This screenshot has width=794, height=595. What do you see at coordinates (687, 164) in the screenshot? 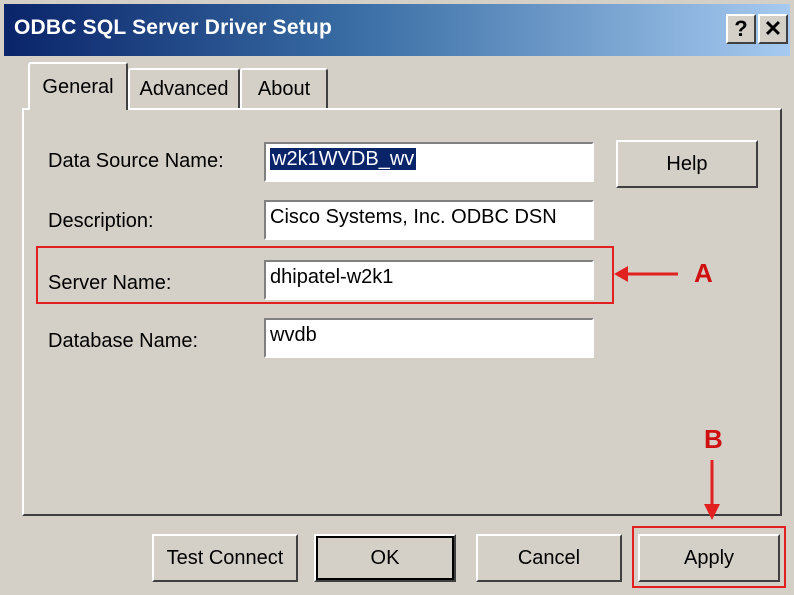
I see `help-button: Help` at bounding box center [687, 164].